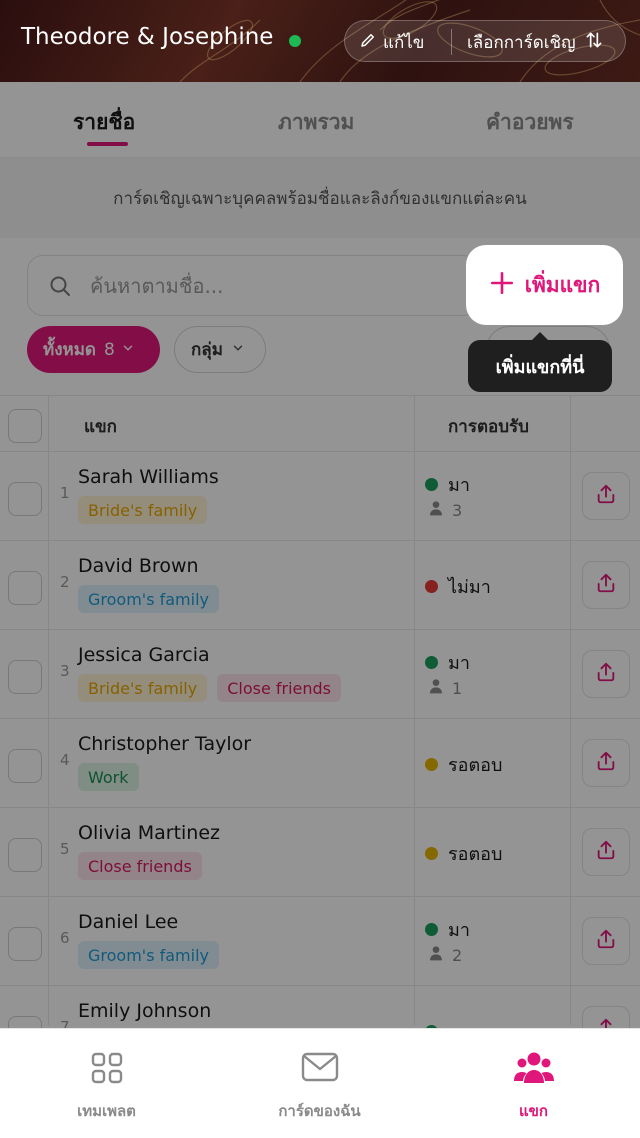  I want to click on nav-templates: เทมเพลต, so click(106, 1083).